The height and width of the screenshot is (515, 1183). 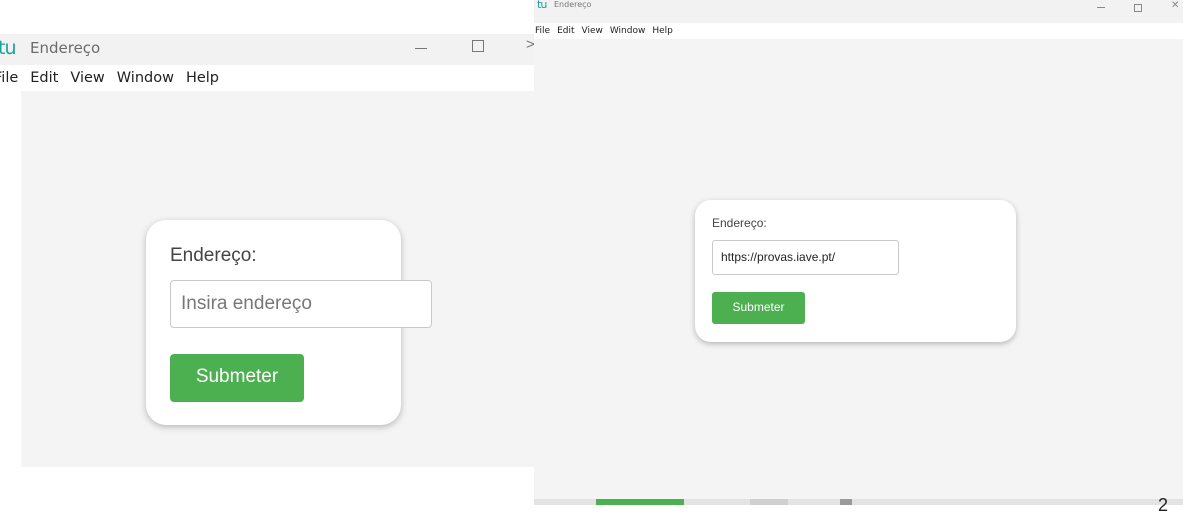 What do you see at coordinates (805, 257) in the screenshot?
I see `address-input: https://provas.iave.pt/` at bounding box center [805, 257].